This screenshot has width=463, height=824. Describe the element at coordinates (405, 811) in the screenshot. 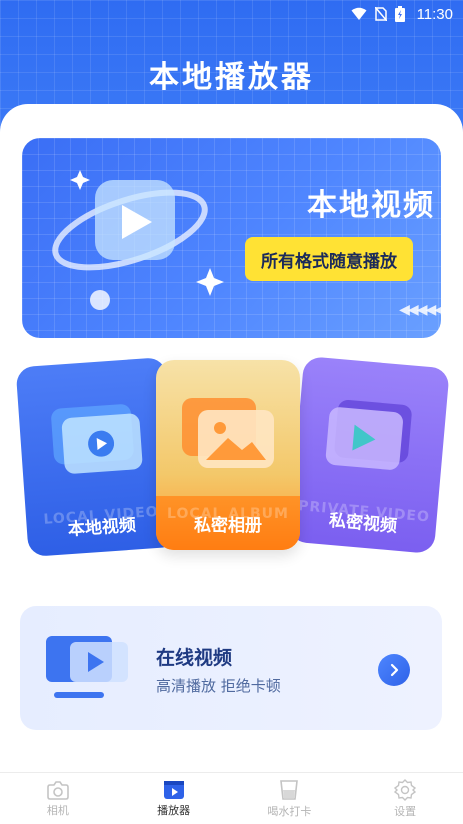

I see `nav-label: 设置` at that location.